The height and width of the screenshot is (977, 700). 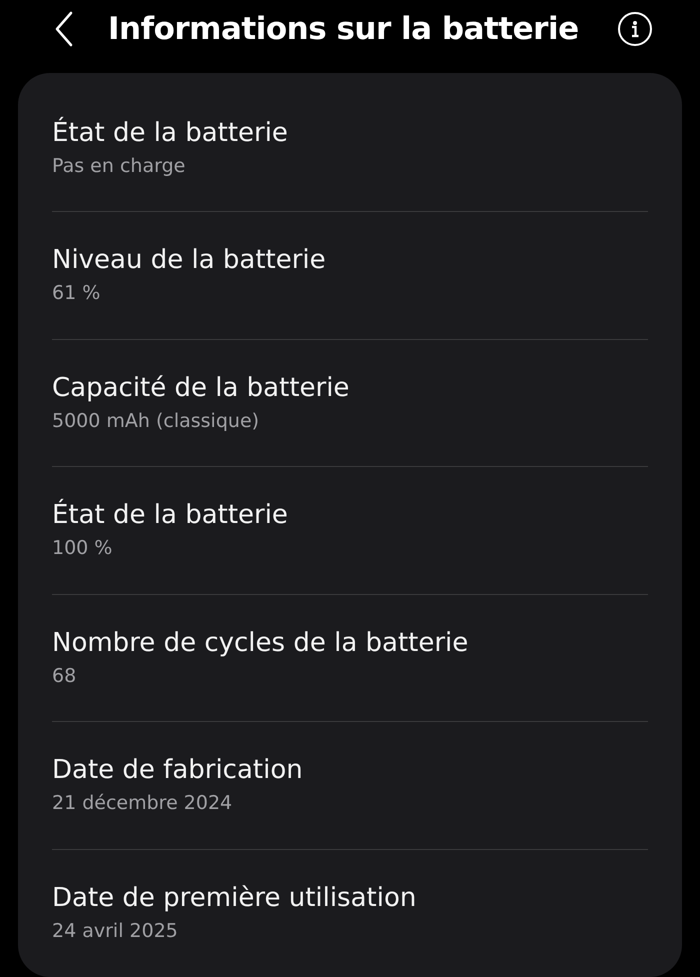 What do you see at coordinates (235, 899) in the screenshot?
I see `setting-label: Date de première utilisation` at bounding box center [235, 899].